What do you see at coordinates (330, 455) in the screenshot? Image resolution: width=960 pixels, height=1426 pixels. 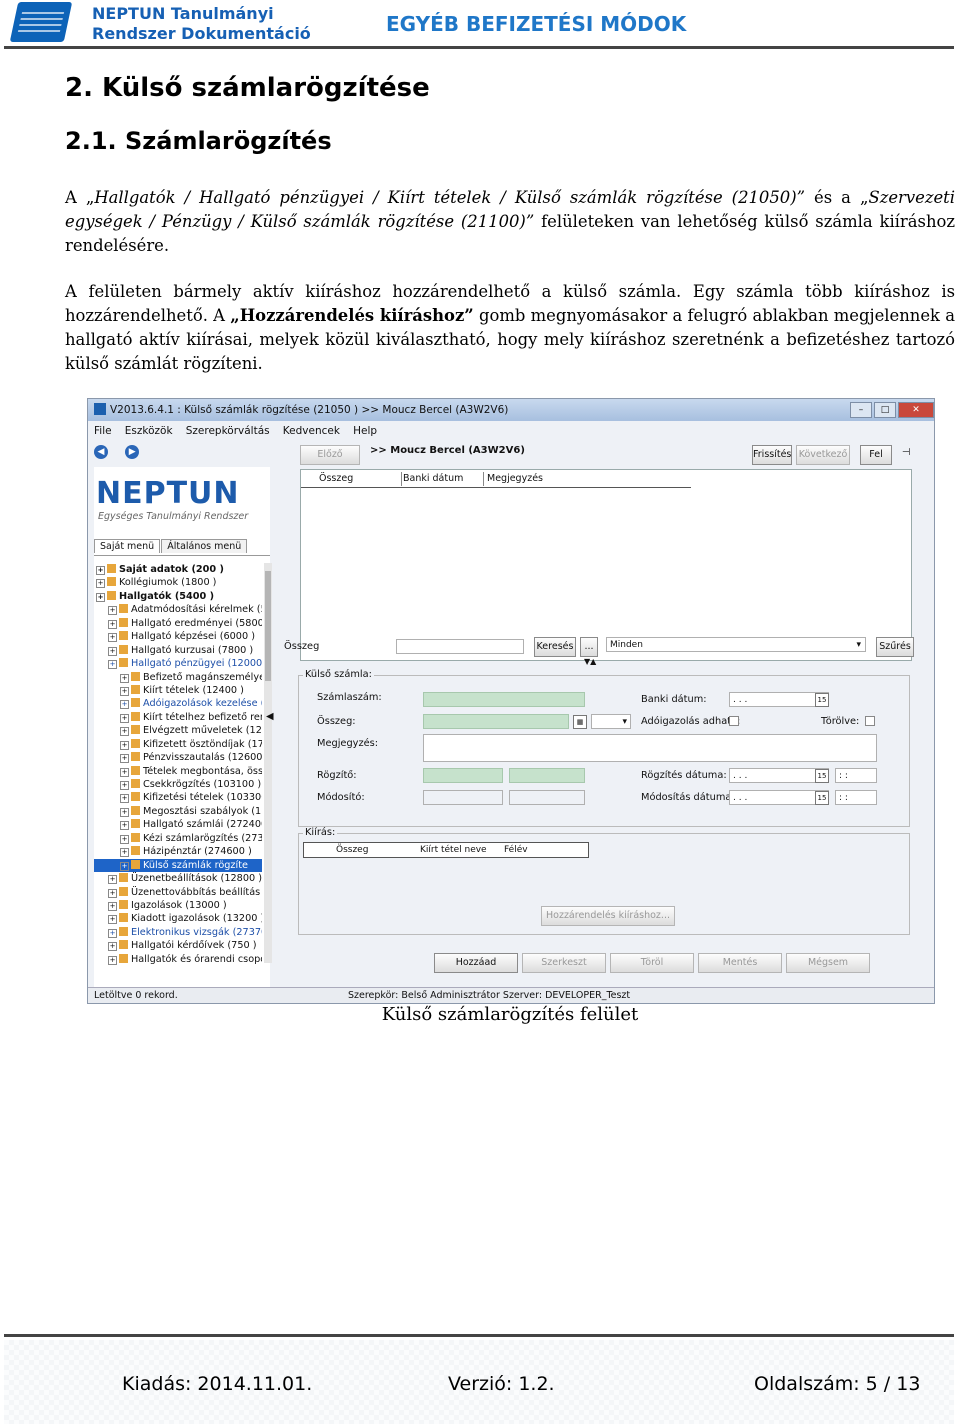 I see `prev-button: Előző` at bounding box center [330, 455].